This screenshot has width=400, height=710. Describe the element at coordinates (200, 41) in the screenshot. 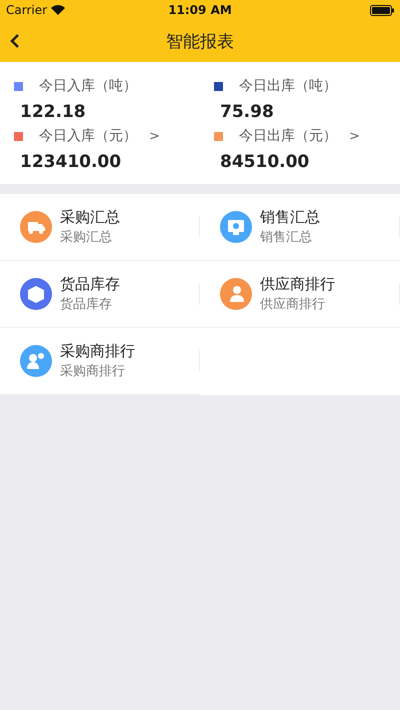

I see `page-title: 智能报表` at that location.